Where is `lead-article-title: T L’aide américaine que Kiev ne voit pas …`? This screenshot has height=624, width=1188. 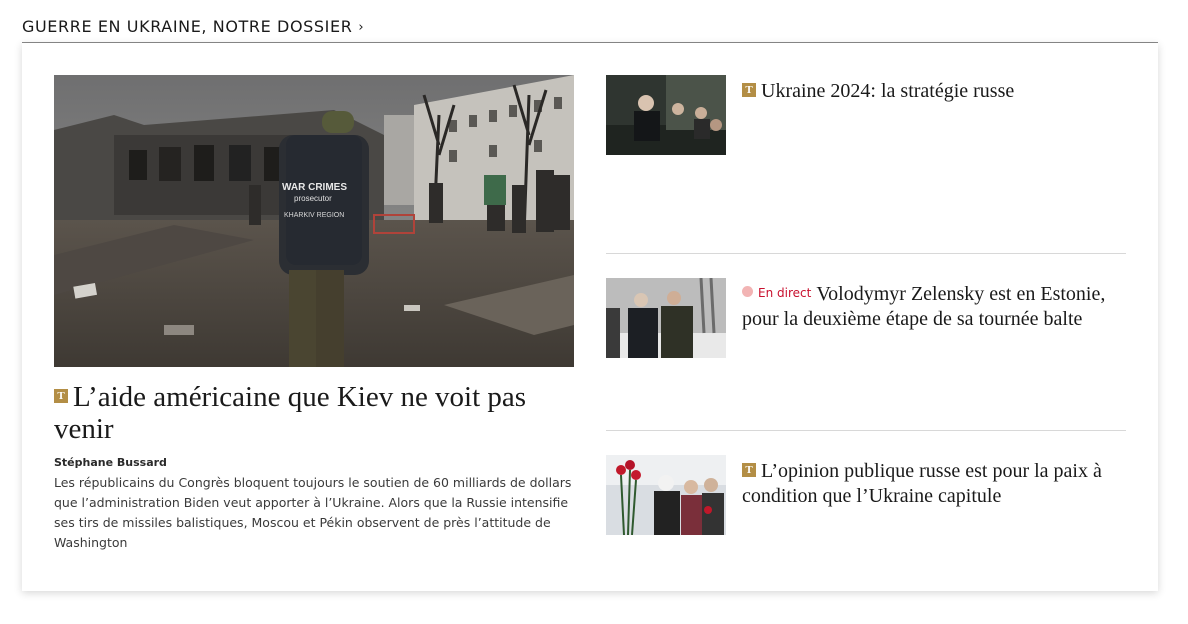 lead-article-title: T L’aide américaine que Kiev ne voit pas … is located at coordinates (314, 413).